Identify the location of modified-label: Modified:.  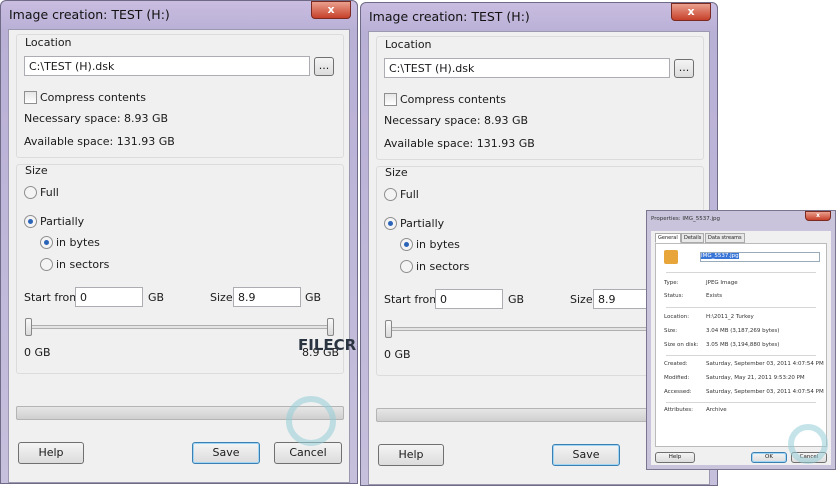
(677, 378).